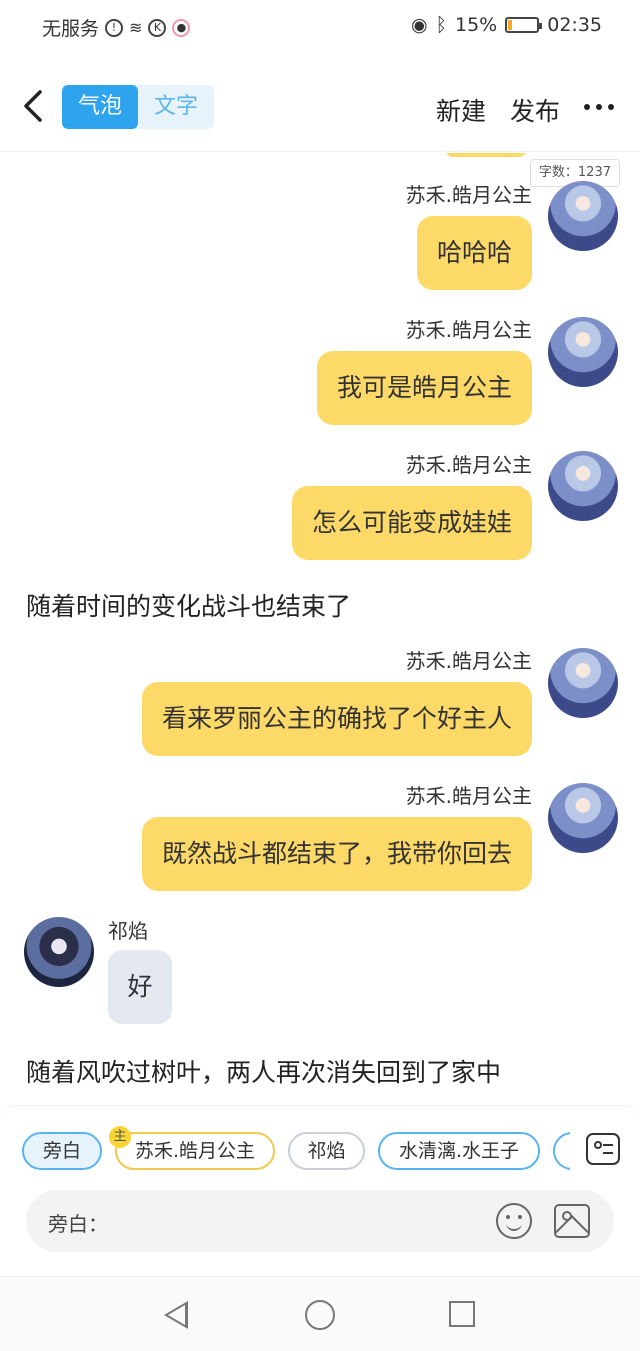 This screenshot has height=1351, width=640. Describe the element at coordinates (71, 29) in the screenshot. I see `carrier-label: 无服务` at that location.